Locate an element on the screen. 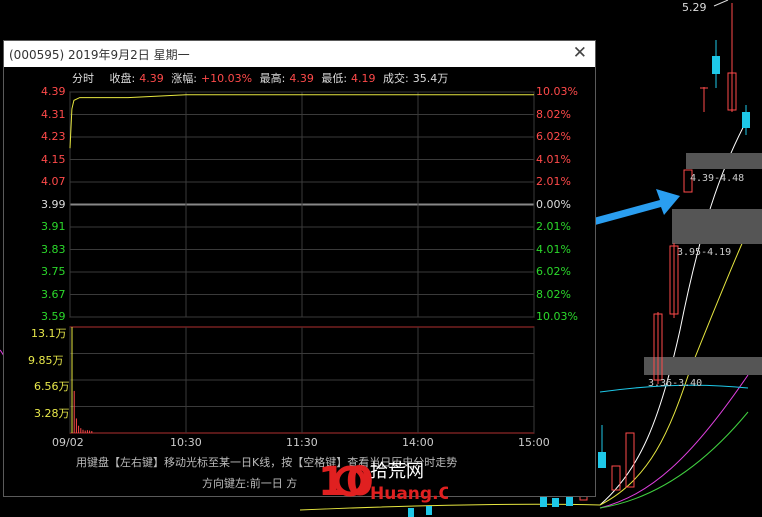  zone2-label: 3.95-4.19 is located at coordinates (704, 252).